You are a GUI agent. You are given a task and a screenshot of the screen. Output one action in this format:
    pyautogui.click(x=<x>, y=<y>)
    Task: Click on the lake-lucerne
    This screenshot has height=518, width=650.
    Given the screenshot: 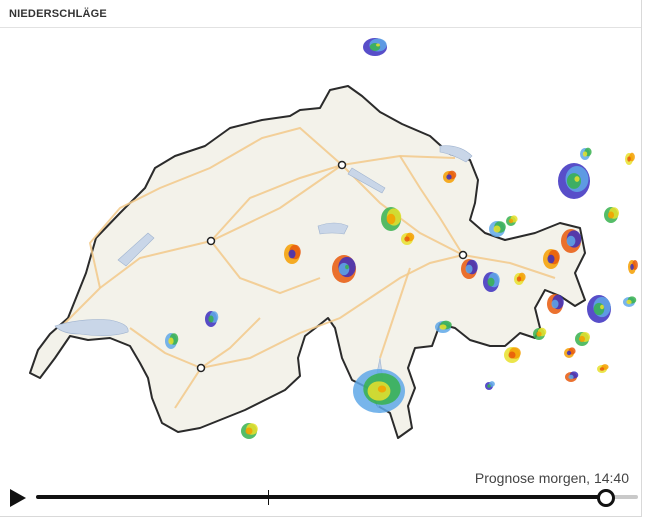 What is the action you would take?
    pyautogui.click(x=333, y=228)
    